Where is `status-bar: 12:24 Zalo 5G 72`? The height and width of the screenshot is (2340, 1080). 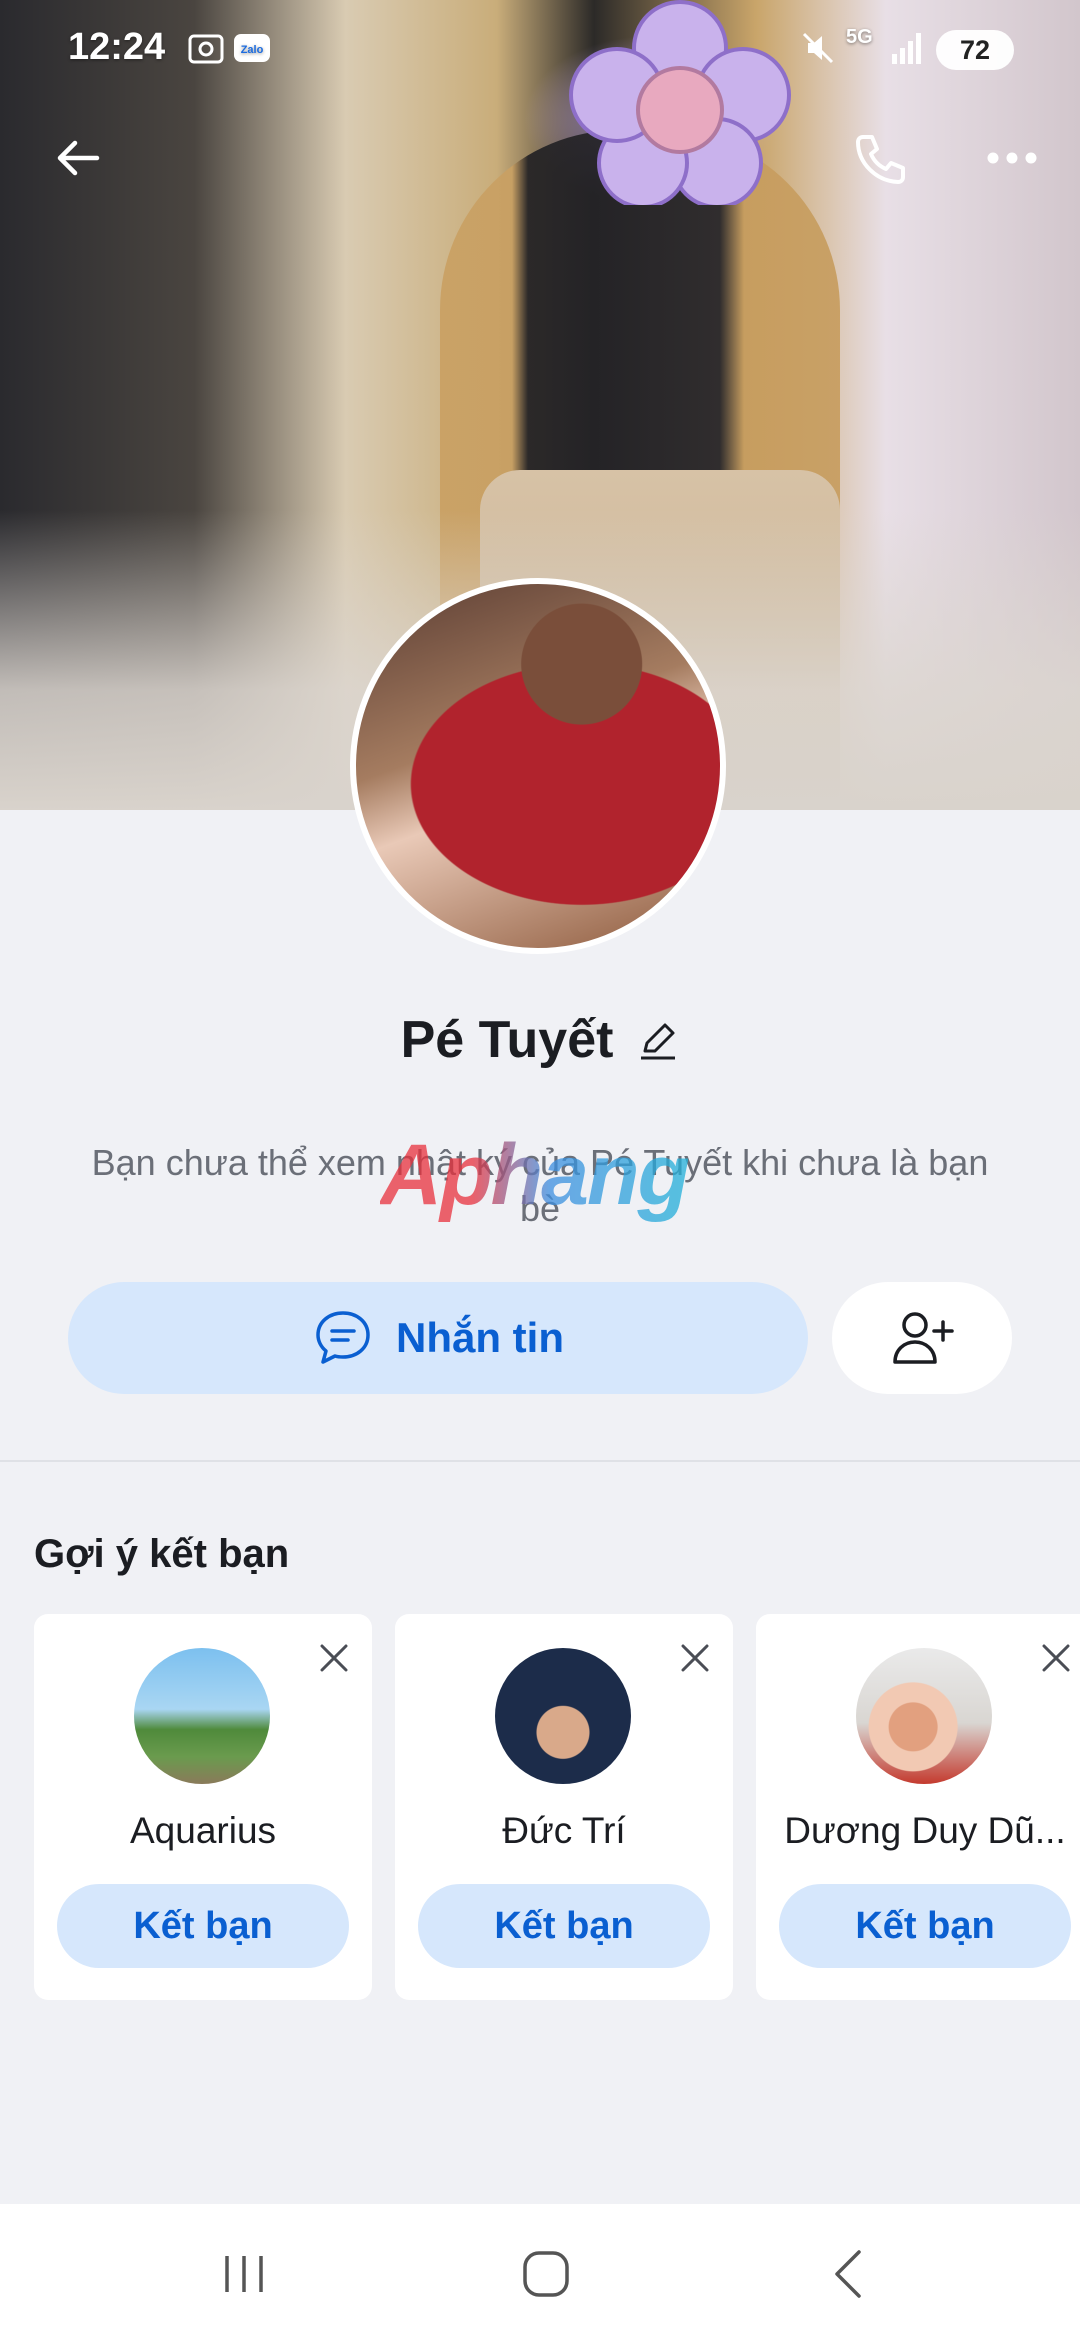 status-bar: 12:24 Zalo 5G 72 is located at coordinates (540, 50).